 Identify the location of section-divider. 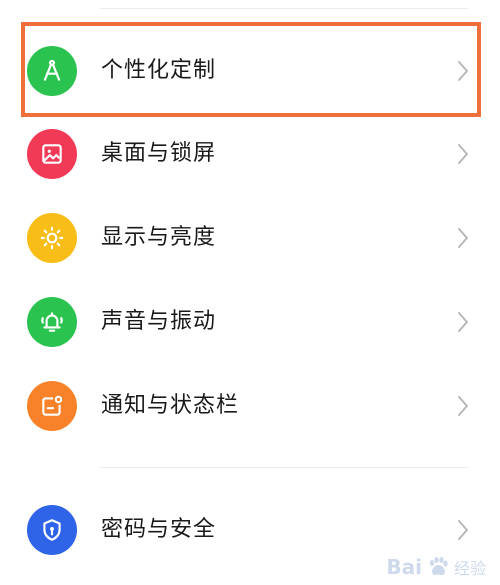
(284, 467).